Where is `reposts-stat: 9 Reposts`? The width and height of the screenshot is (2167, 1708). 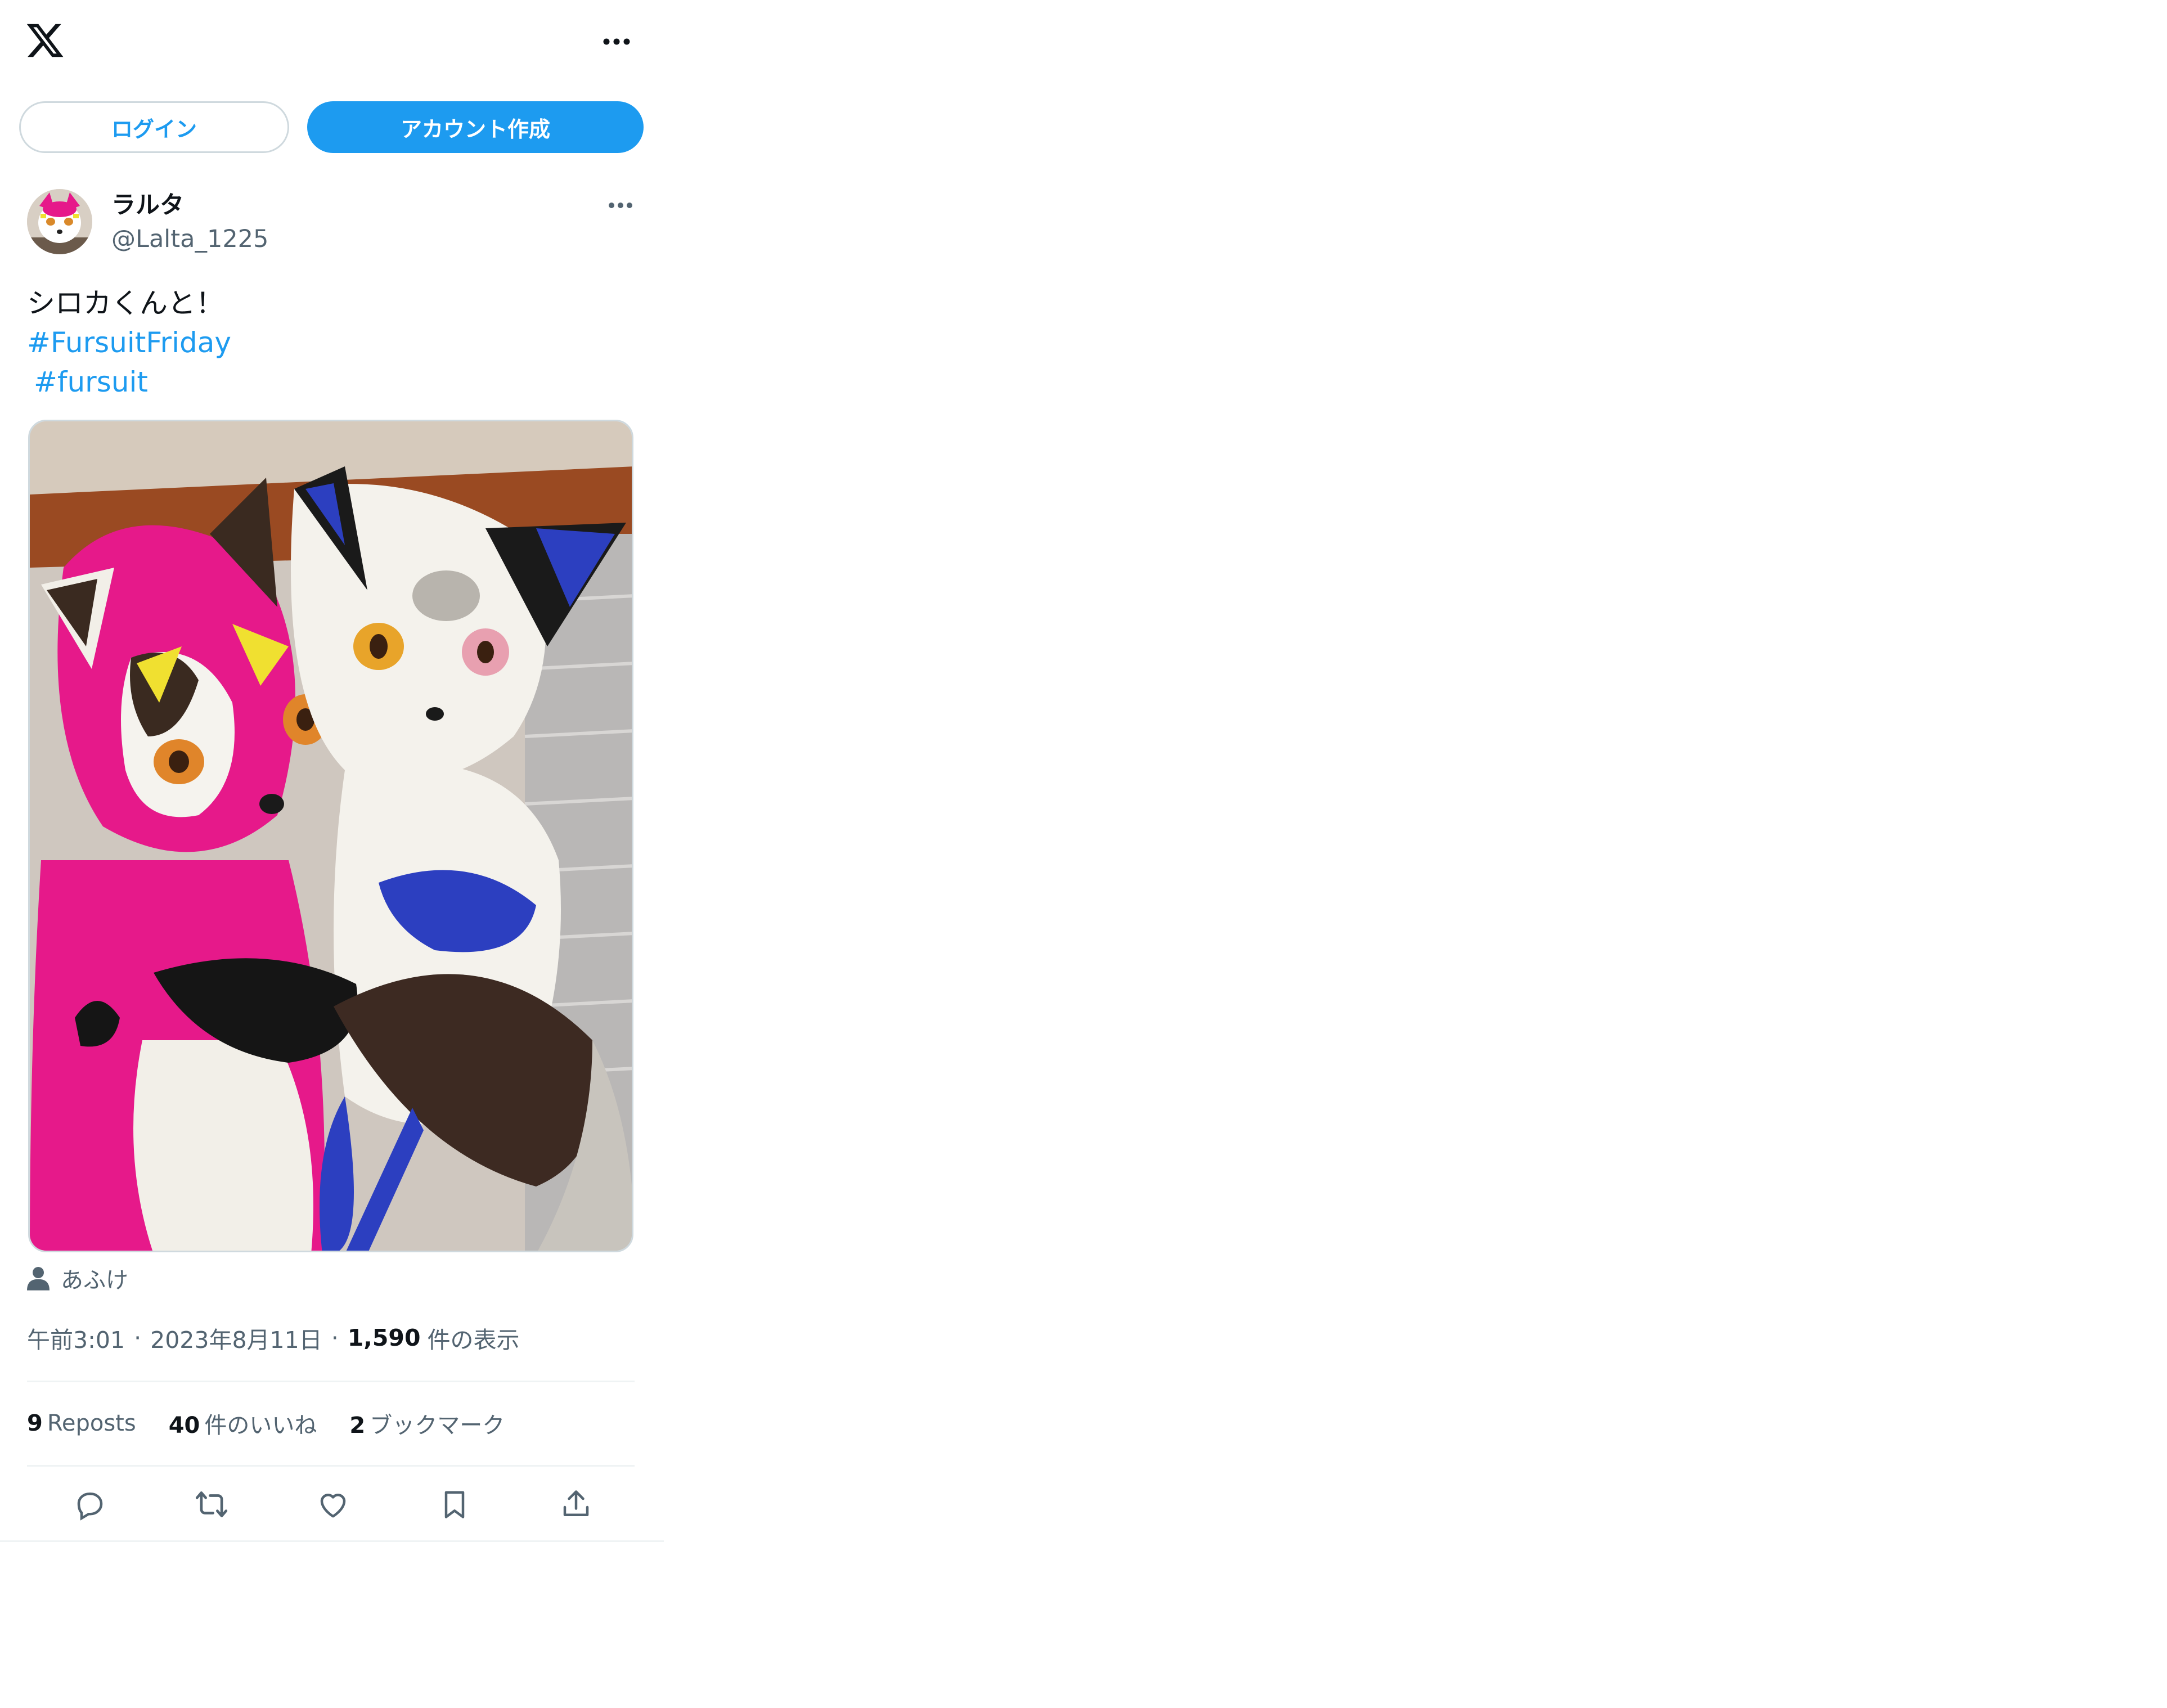
reposts-stat: 9 Reposts is located at coordinates (81, 1423).